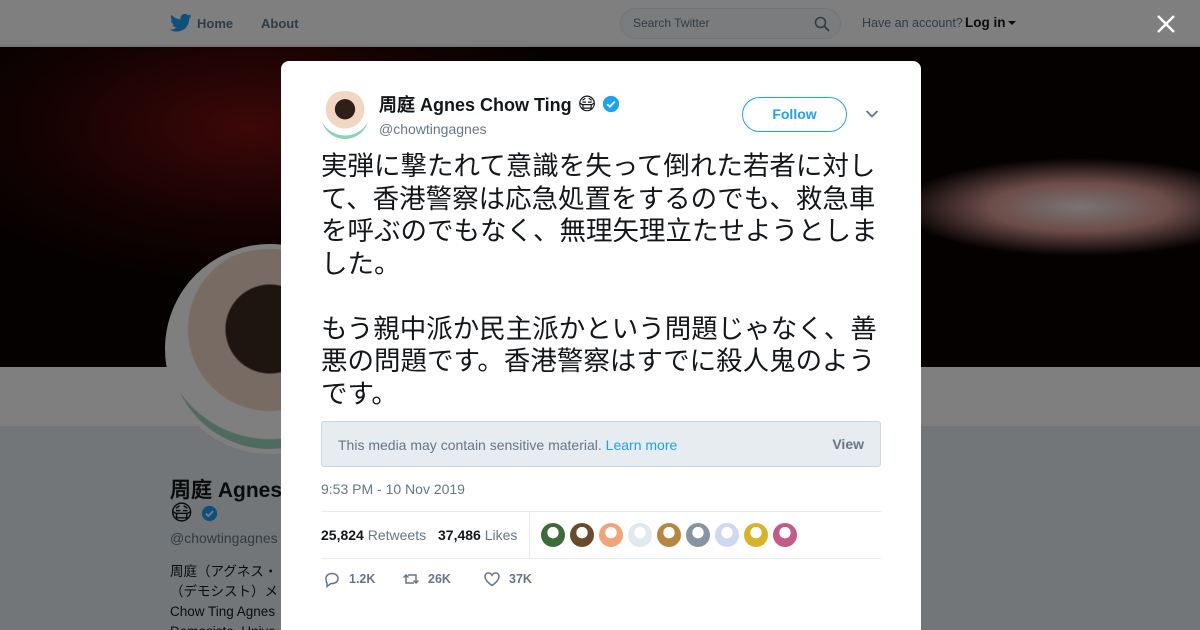 This screenshot has height=630, width=1200. What do you see at coordinates (475, 104) in the screenshot?
I see `author-name: 周庭 Agnes Chow Ting` at bounding box center [475, 104].